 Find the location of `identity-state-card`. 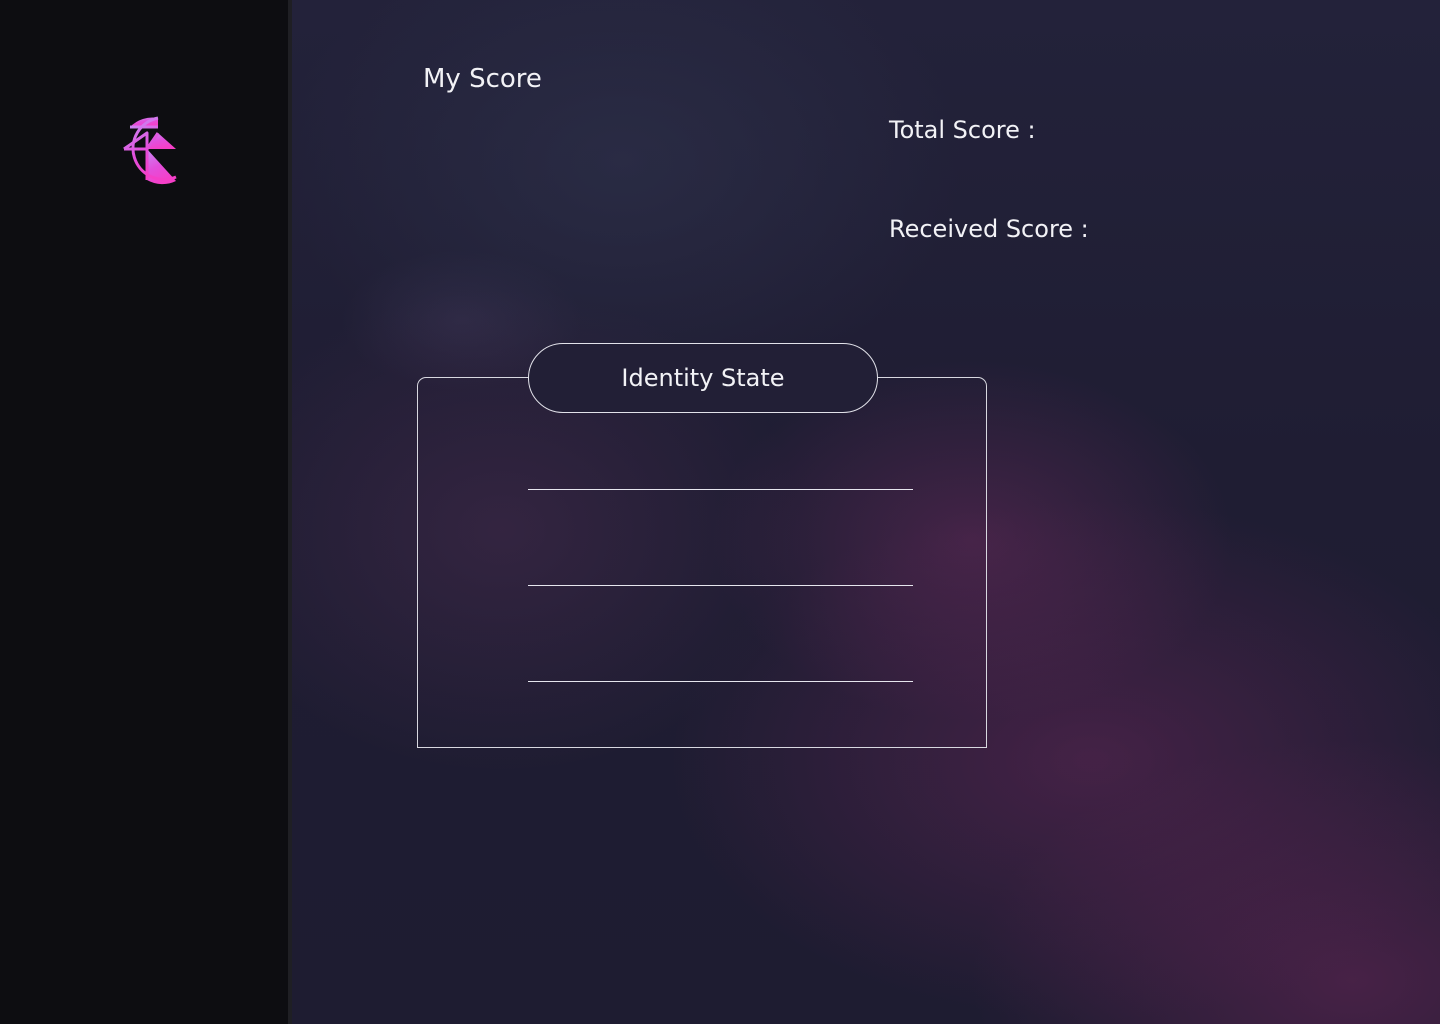

identity-state-card is located at coordinates (702, 562).